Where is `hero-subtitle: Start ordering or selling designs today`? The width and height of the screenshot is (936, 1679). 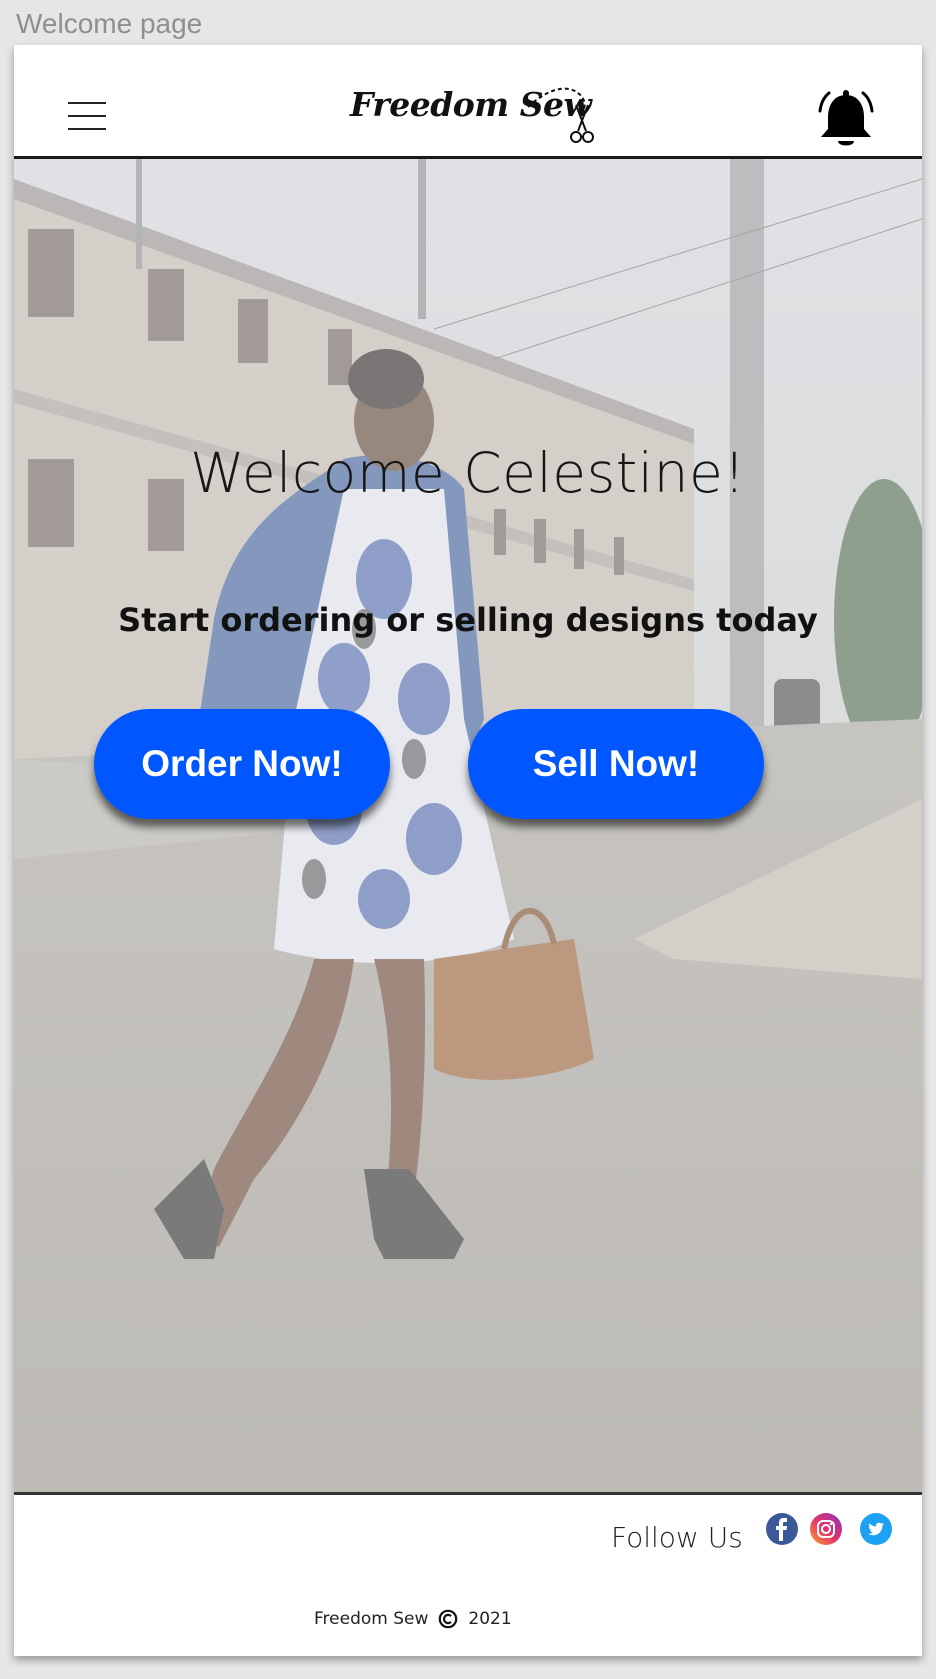
hero-subtitle: Start ordering or selling designs today is located at coordinates (468, 620).